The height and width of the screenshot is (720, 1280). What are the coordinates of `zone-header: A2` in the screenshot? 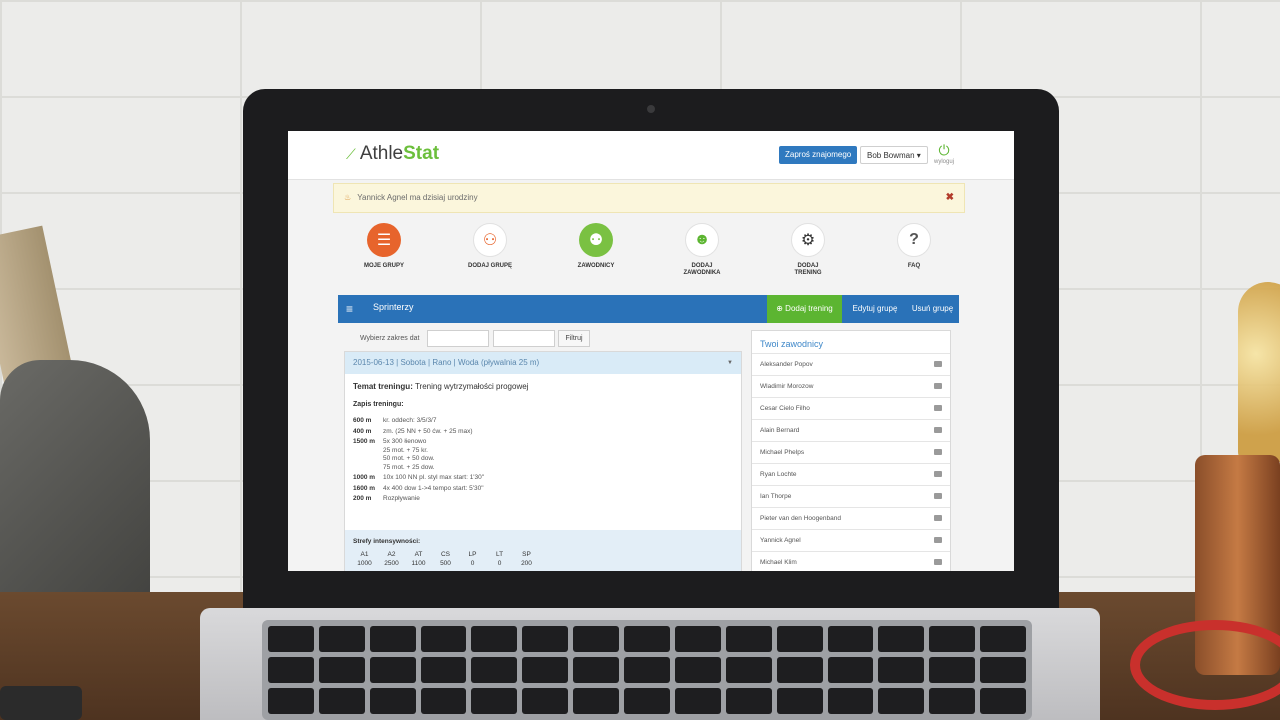 It's located at (391, 554).